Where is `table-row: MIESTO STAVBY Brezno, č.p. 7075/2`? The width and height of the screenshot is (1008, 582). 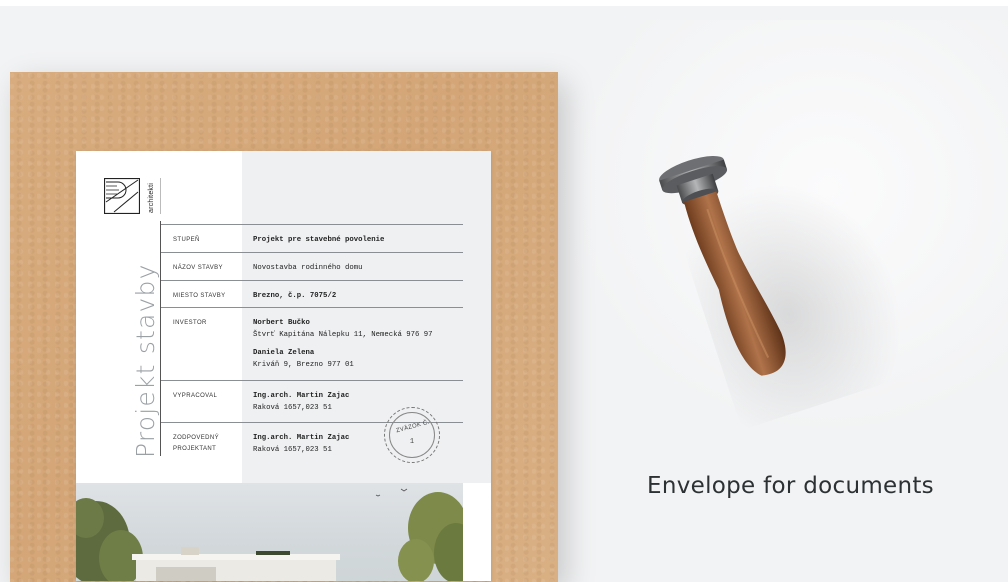 table-row: MIESTO STAVBY Brezno, č.p. 7075/2 is located at coordinates (312, 293).